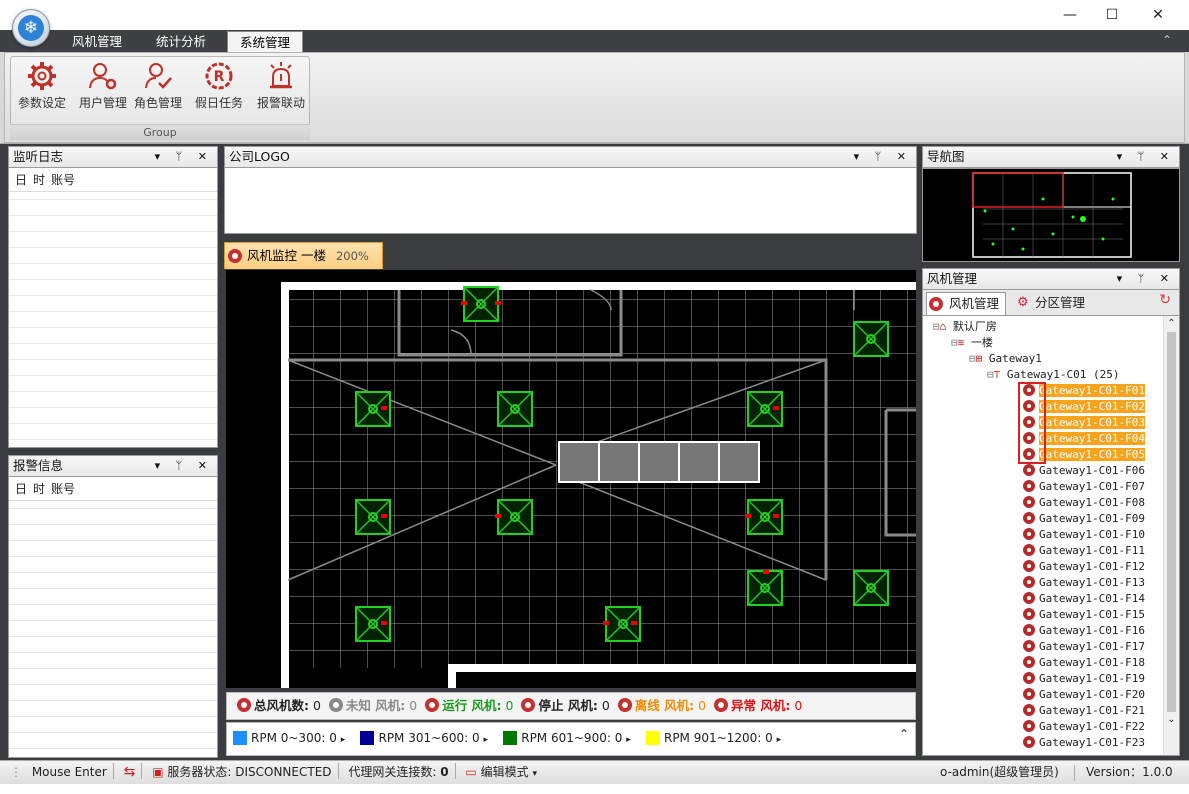 The image size is (1189, 794). I want to click on stopped-fans-label: 停止 风机:, so click(568, 705).